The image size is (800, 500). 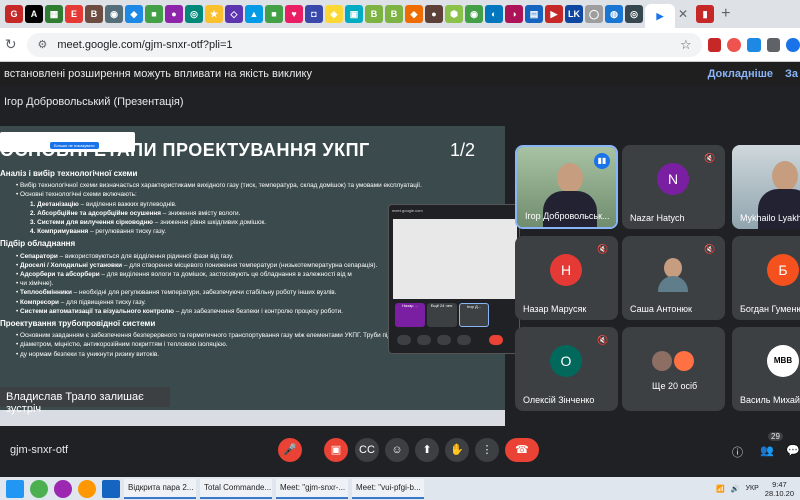 I want to click on bullet-text: – регулювання тиску газу., so click(x=127, y=232).